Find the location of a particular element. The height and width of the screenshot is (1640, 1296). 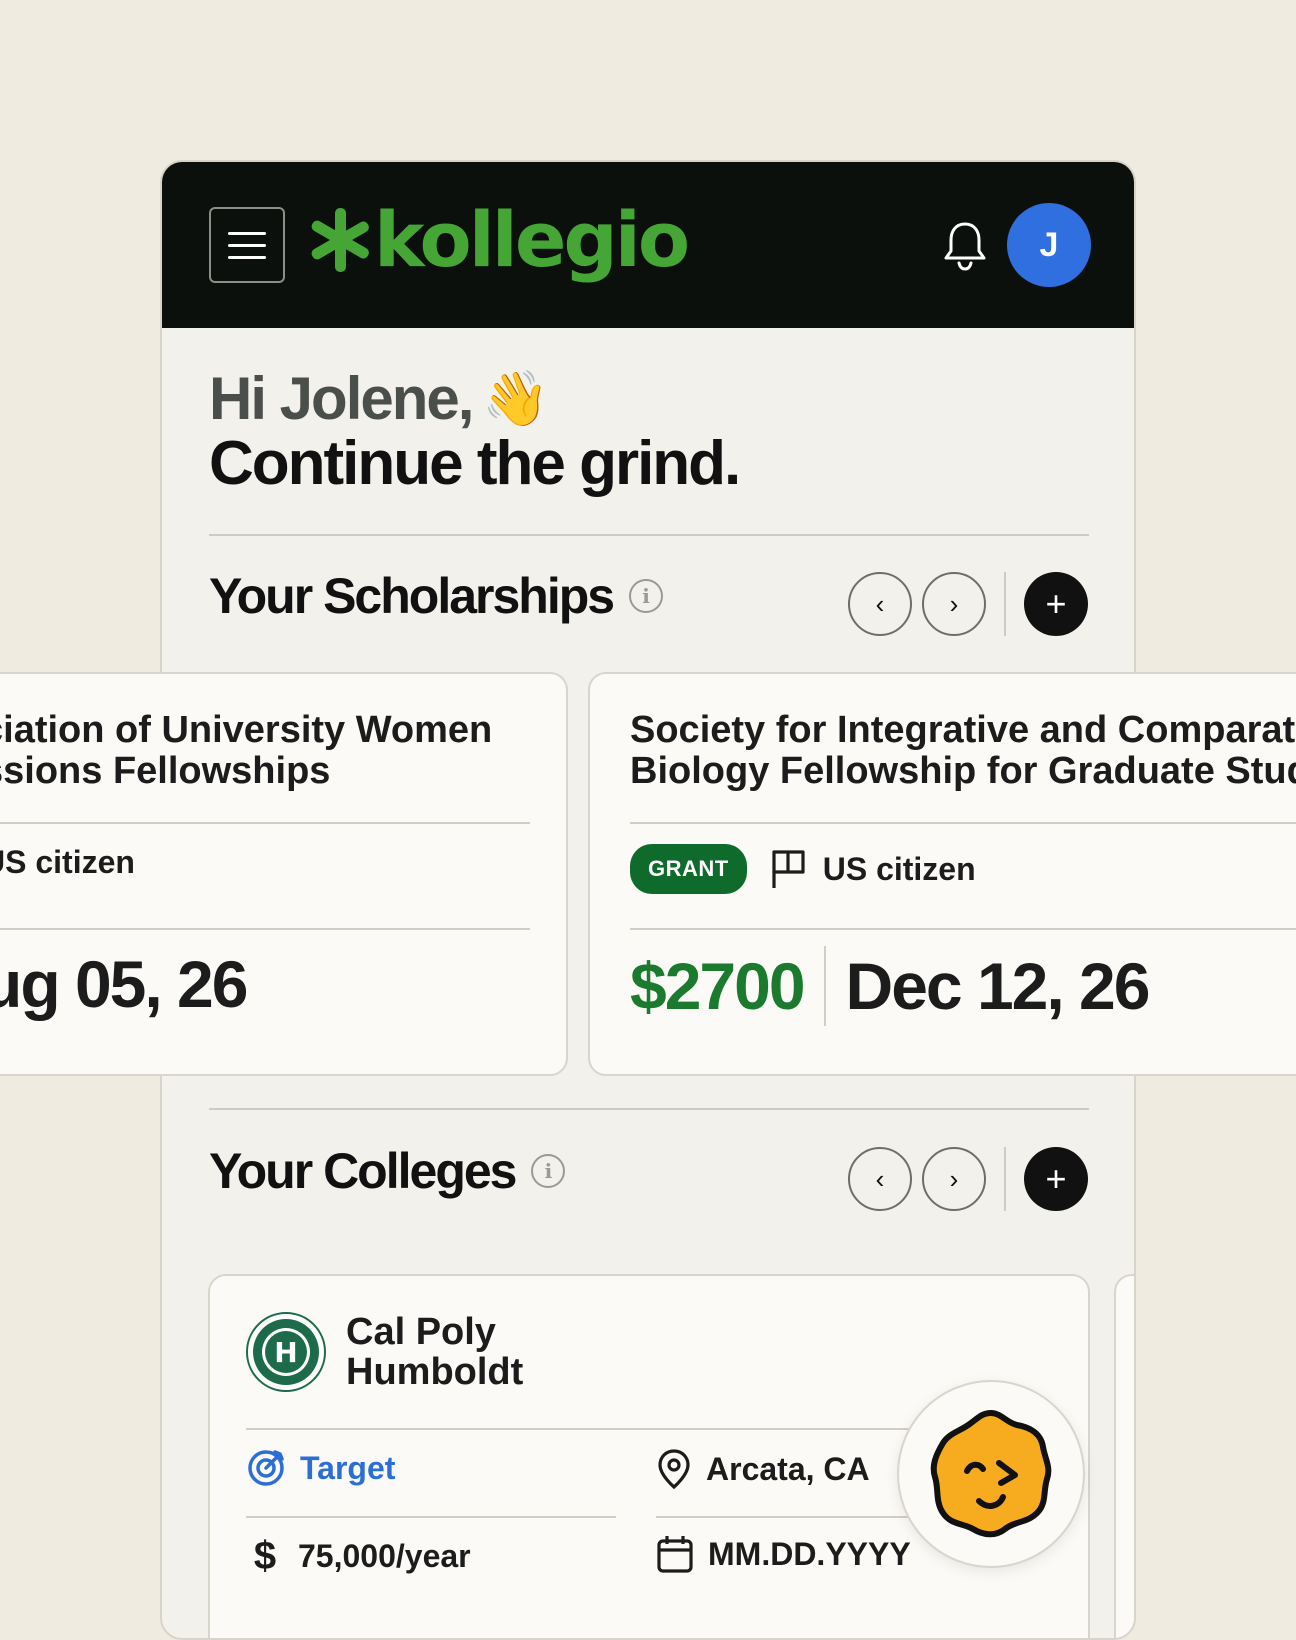

top-bar: kollegio J is located at coordinates (648, 245).